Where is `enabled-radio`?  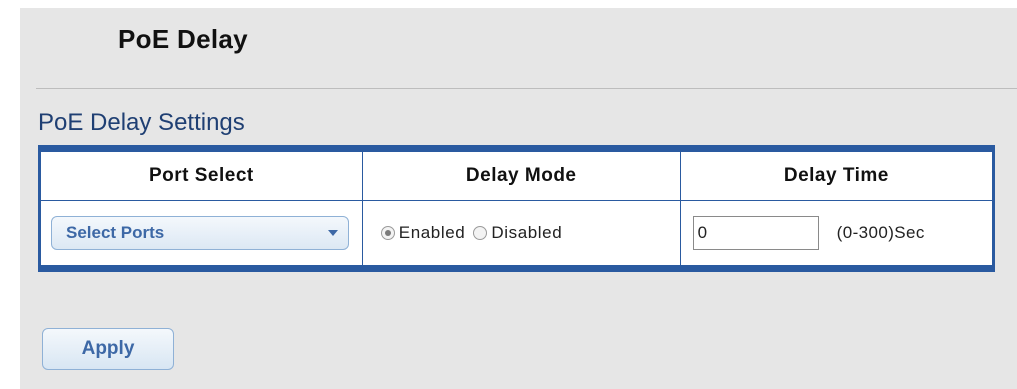 enabled-radio is located at coordinates (387, 233).